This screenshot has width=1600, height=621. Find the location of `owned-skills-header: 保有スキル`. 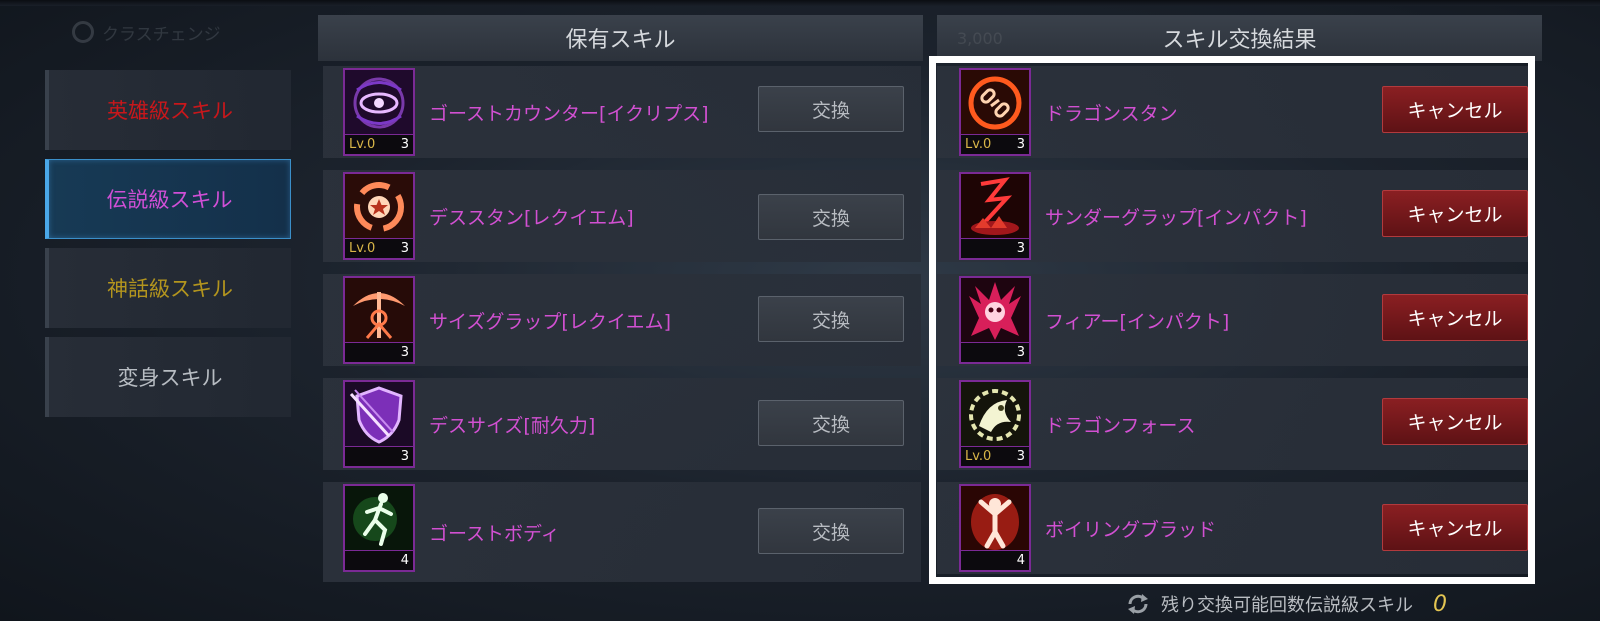

owned-skills-header: 保有スキル is located at coordinates (620, 38).